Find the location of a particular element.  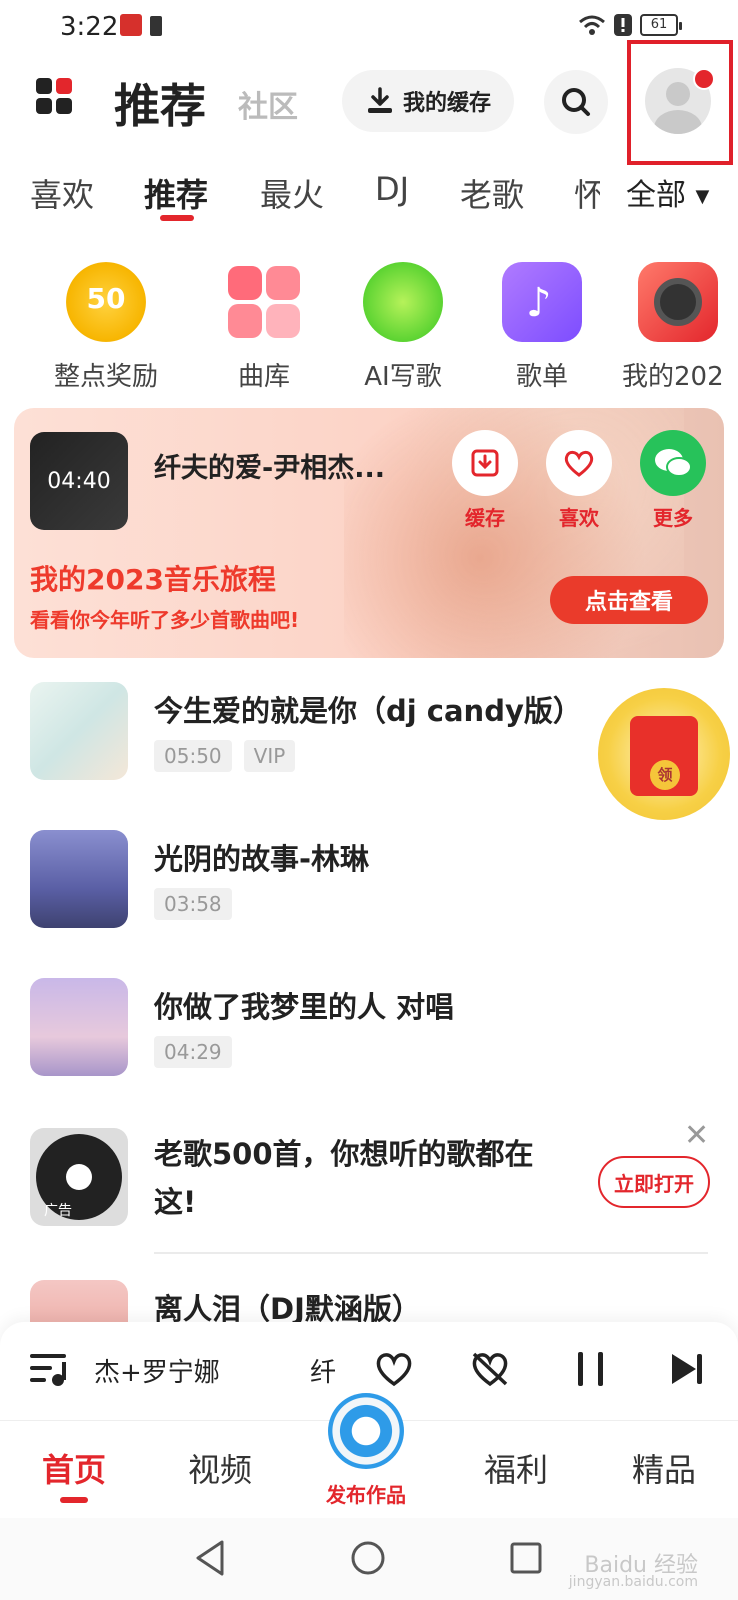

shortcut-hourly-reward: 50 整点奖励 is located at coordinates (106, 327).